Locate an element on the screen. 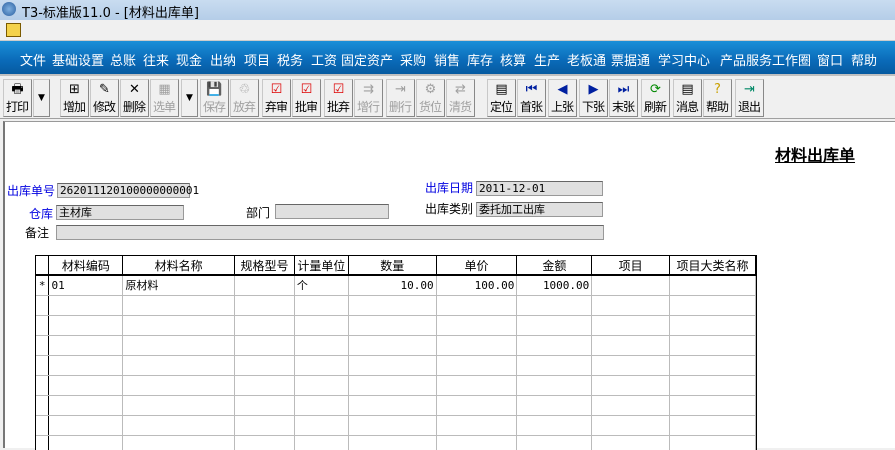  date-field: 2011-12-01 is located at coordinates (539, 188).